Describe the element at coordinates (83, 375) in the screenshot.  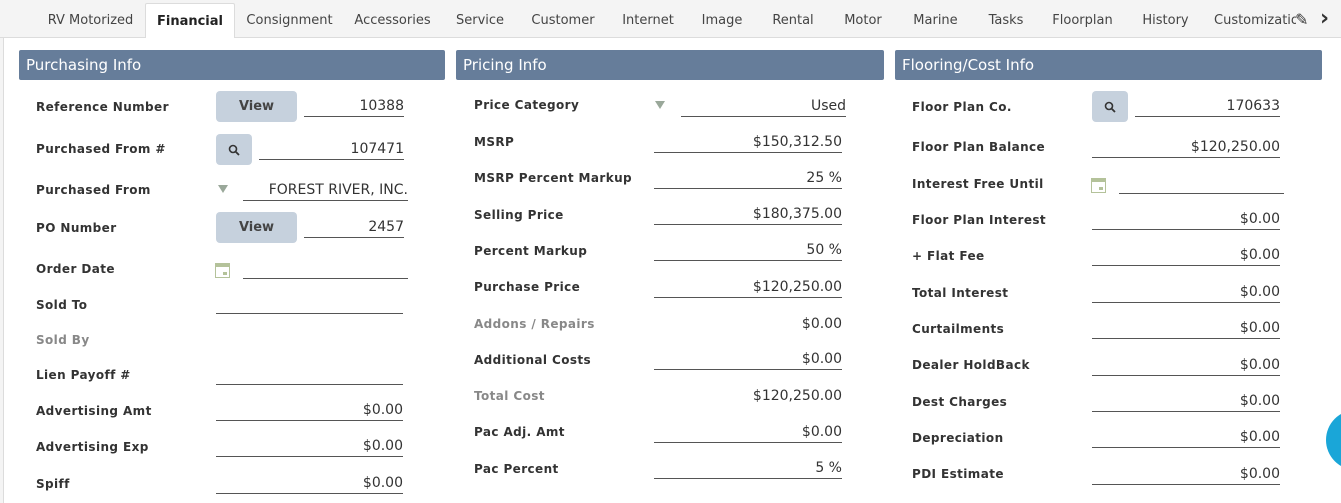
I see `lien-payoff-label: Lien Payoff #` at that location.